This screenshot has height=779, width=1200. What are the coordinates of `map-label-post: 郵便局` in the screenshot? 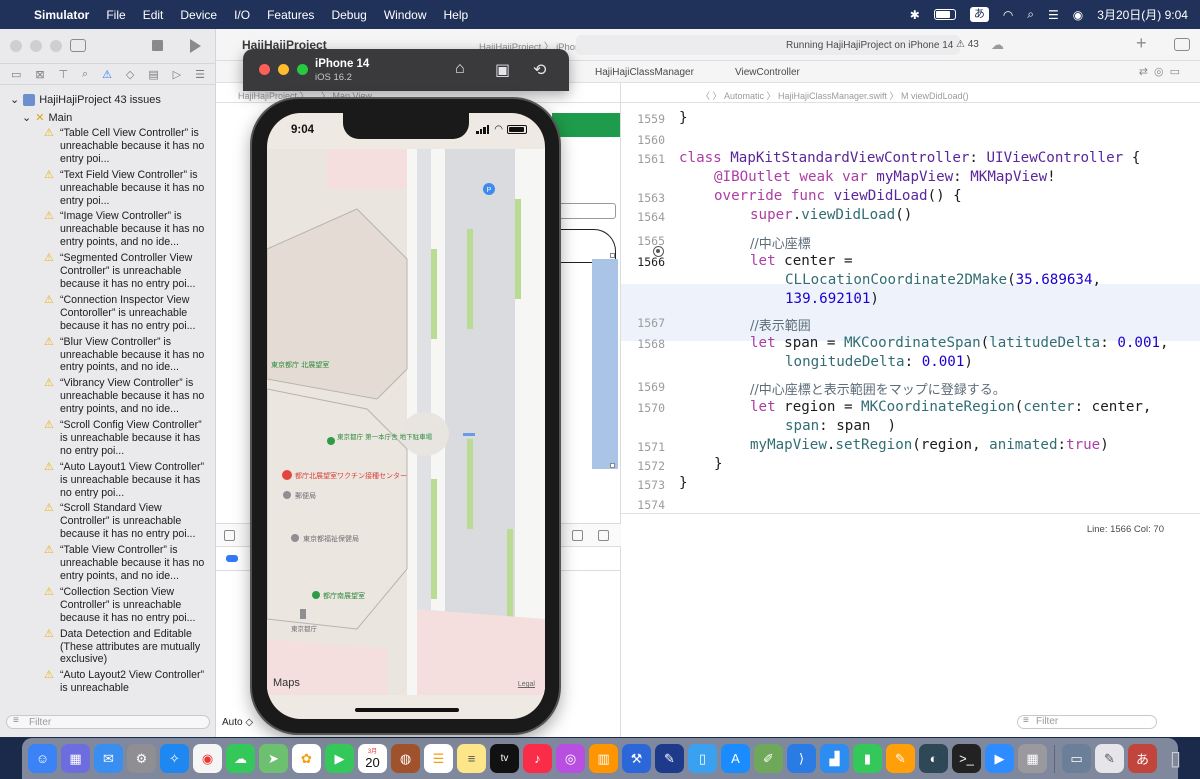 It's located at (305, 495).